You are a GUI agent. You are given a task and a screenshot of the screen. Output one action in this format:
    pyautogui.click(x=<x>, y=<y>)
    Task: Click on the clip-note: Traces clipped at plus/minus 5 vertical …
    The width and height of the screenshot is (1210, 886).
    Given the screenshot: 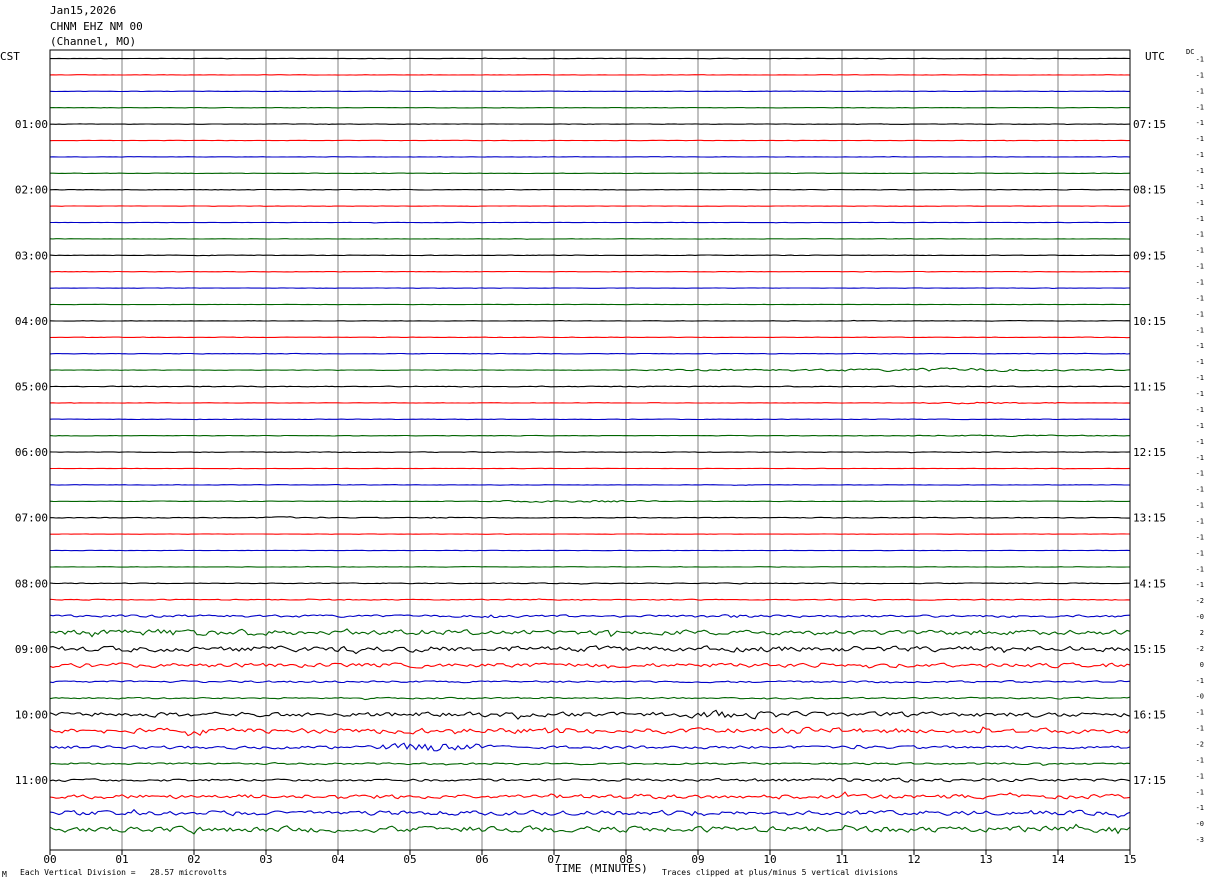 What is the action you would take?
    pyautogui.click(x=780, y=872)
    